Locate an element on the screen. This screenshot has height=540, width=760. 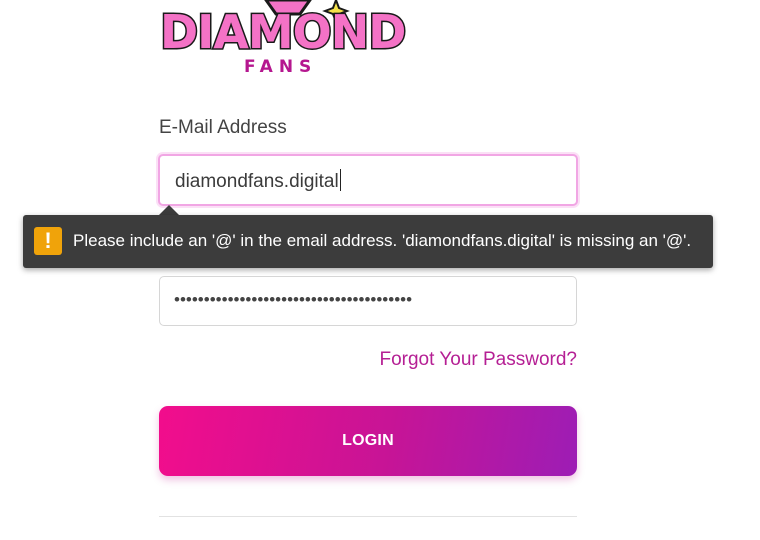
password-field: •••••••••••••••••••••••••••••••••••••••• is located at coordinates (368, 301).